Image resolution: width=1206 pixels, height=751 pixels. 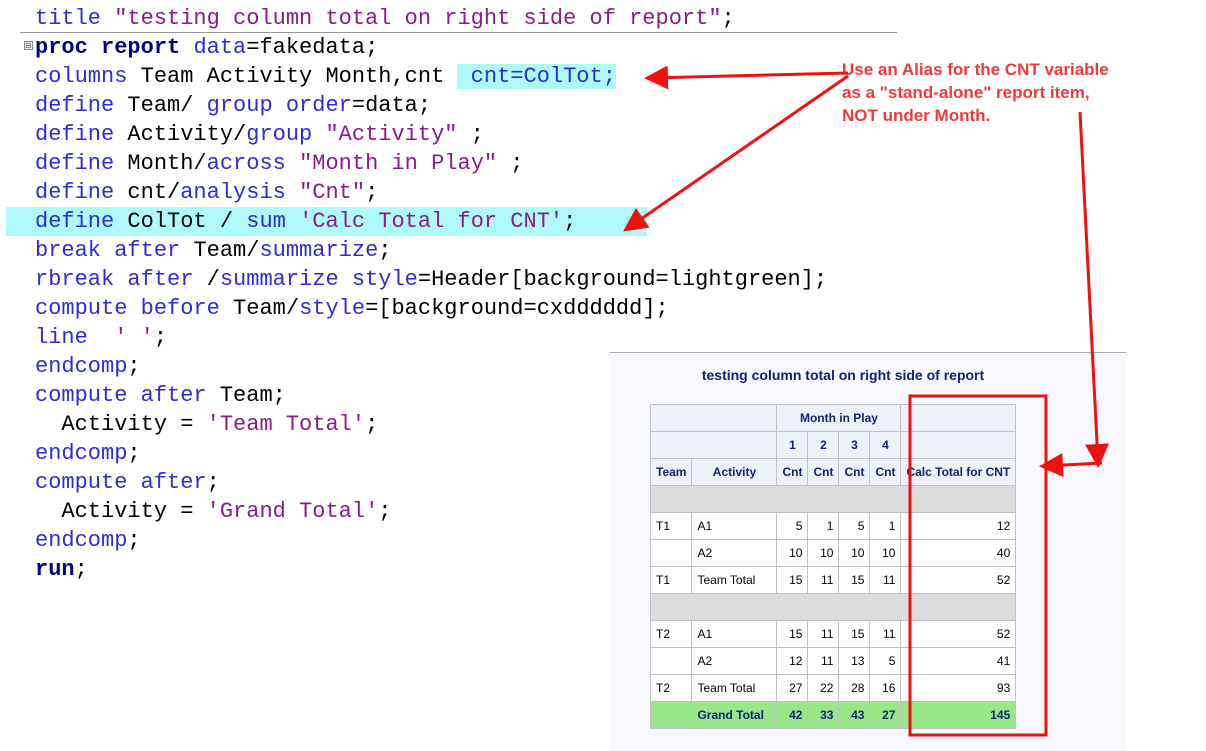 What do you see at coordinates (978, 565) in the screenshot?
I see `highlight-box` at bounding box center [978, 565].